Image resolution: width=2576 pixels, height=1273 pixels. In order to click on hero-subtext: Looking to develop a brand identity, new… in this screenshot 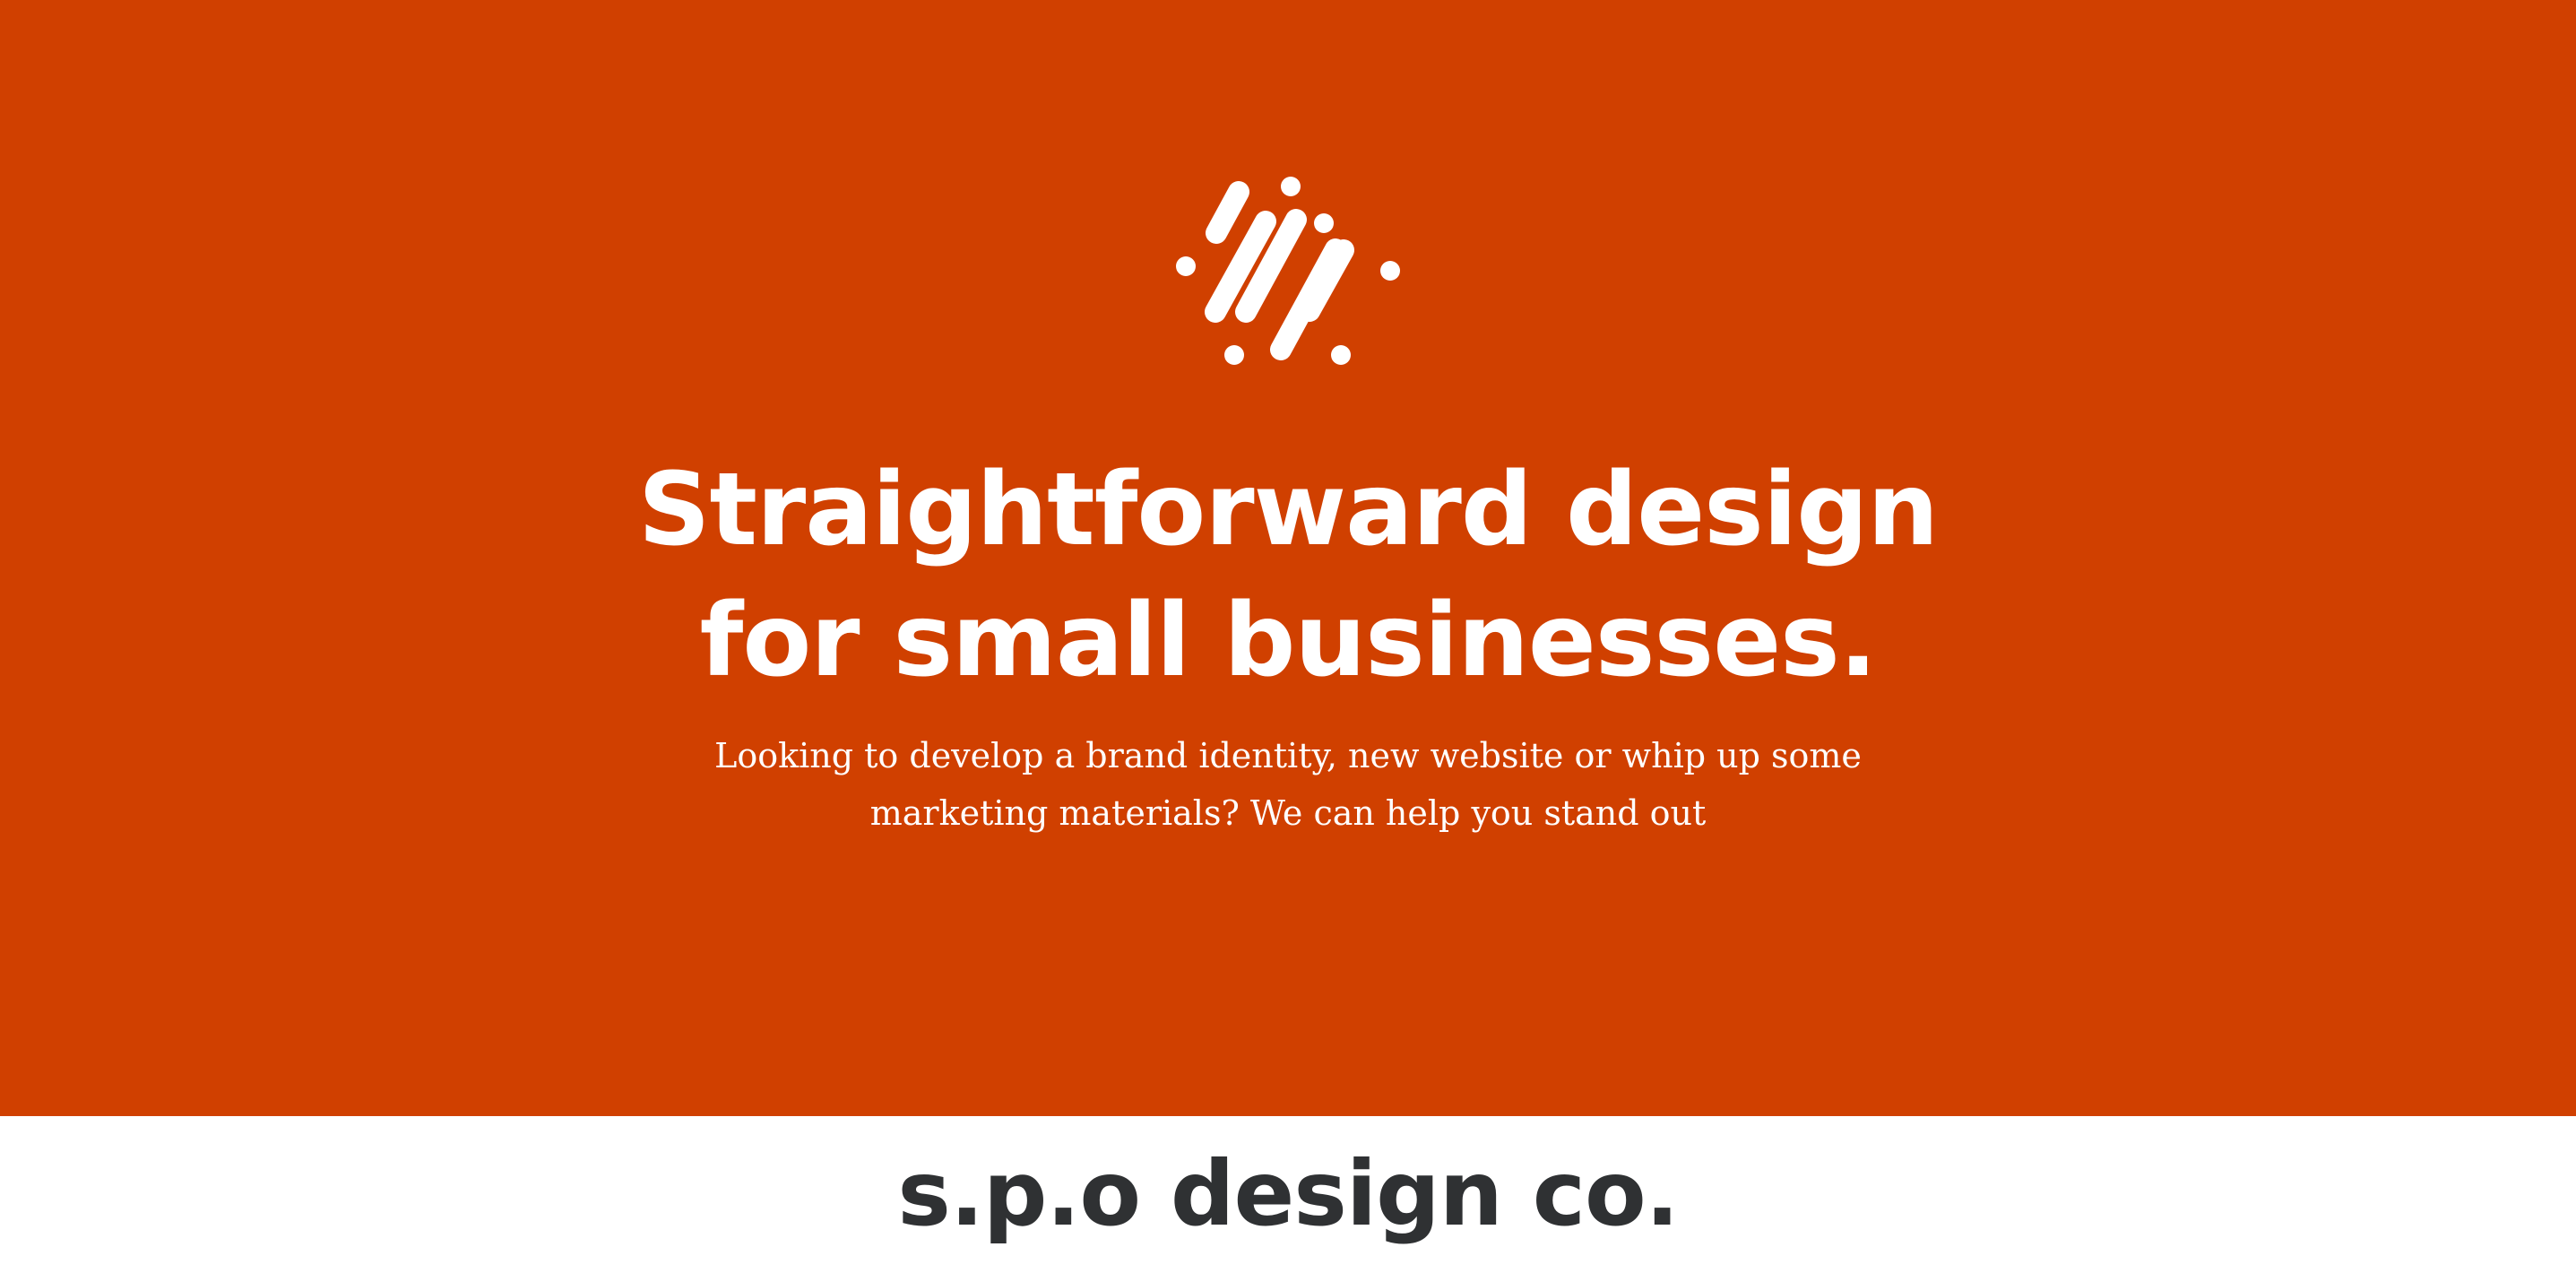, I will do `click(1288, 784)`.